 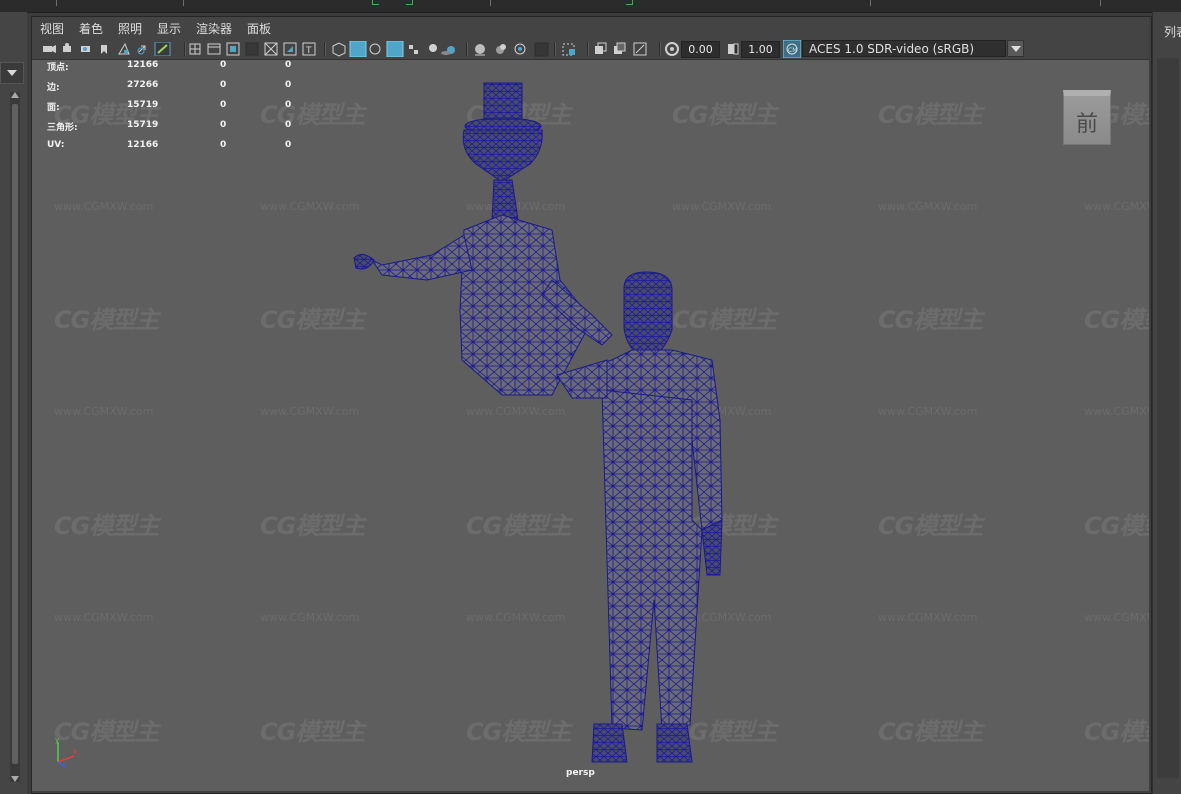 I want to click on svg-text: z, so click(x=65, y=765).